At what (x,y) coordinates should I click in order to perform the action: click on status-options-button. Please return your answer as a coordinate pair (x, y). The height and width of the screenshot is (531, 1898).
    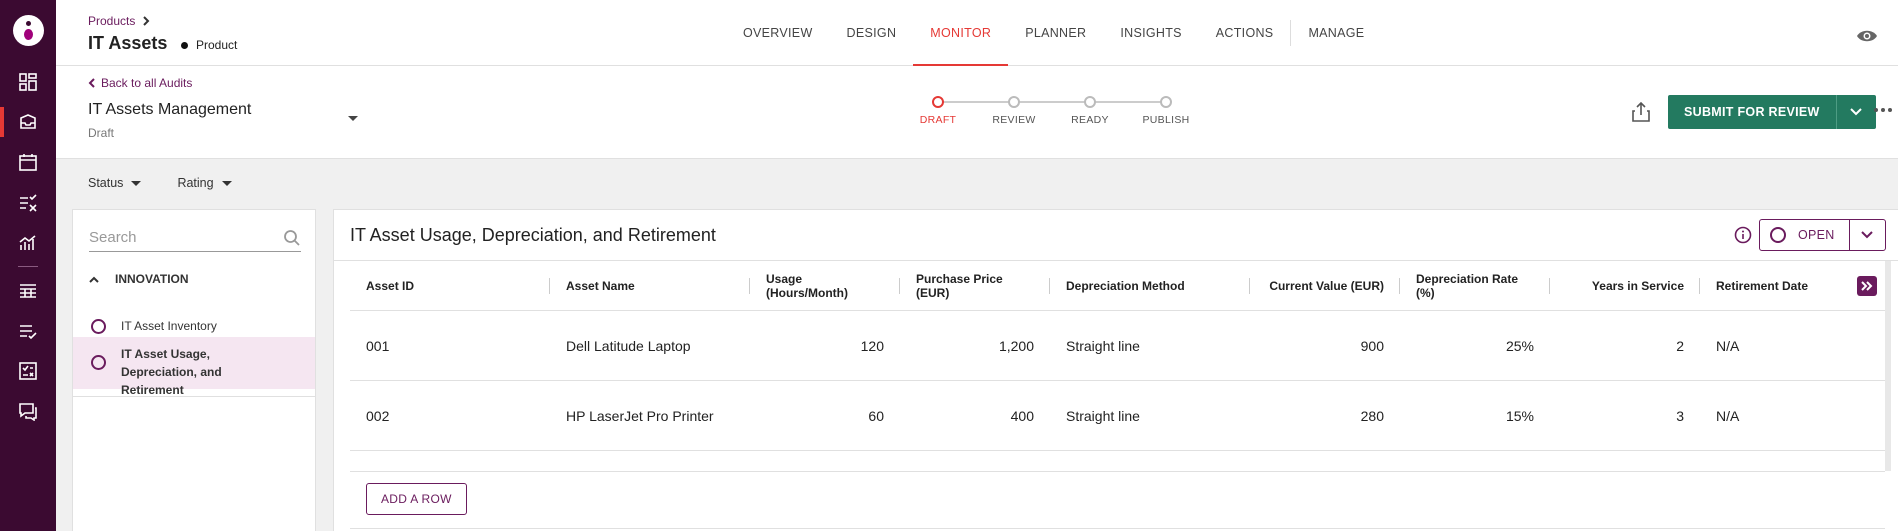
    Looking at the image, I should click on (1866, 235).